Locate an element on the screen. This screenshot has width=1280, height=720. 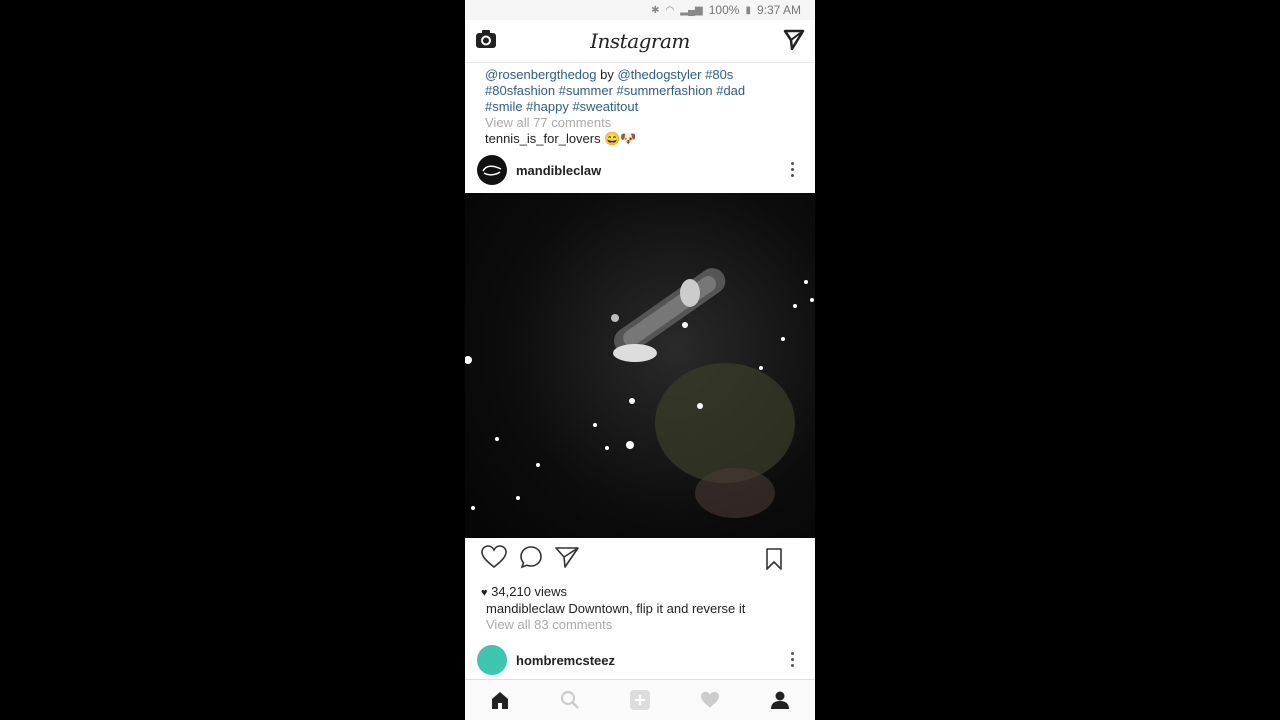
signal-icon: ▂▄▆ is located at coordinates (691, 10).